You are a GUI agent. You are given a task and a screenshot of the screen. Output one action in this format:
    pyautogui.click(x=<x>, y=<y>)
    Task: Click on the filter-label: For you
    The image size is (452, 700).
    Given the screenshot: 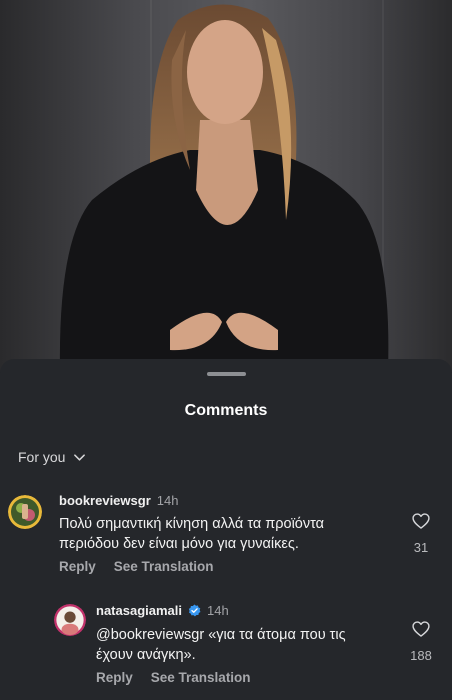 What is the action you would take?
    pyautogui.click(x=42, y=457)
    